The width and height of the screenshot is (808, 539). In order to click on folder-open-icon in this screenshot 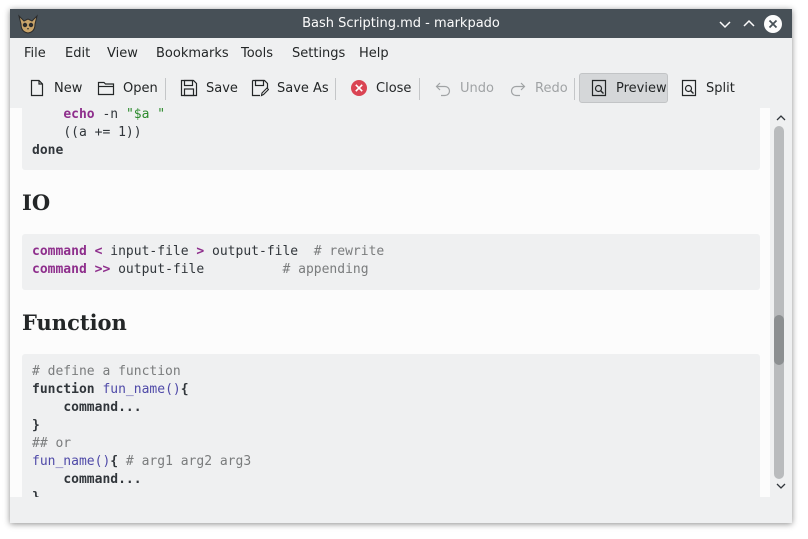, I will do `click(106, 88)`.